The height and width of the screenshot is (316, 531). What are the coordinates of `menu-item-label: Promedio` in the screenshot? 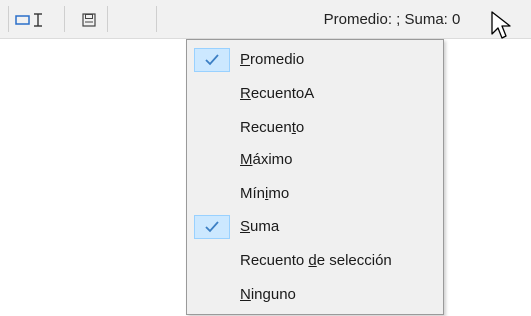 It's located at (272, 59).